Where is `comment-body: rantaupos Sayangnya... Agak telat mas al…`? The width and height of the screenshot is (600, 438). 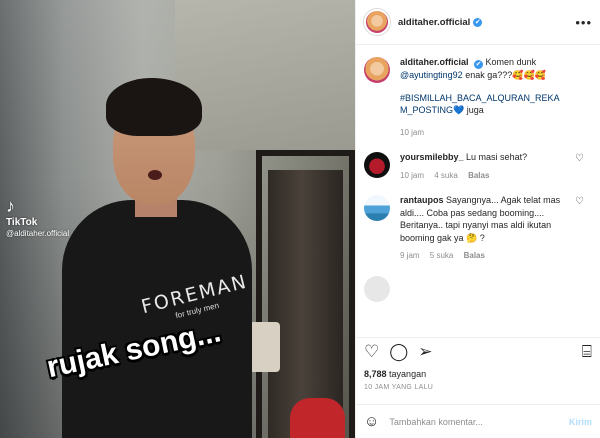
comment-body: rantaupos Sayangnya... Agak telat mas al… is located at coordinates (482, 228).